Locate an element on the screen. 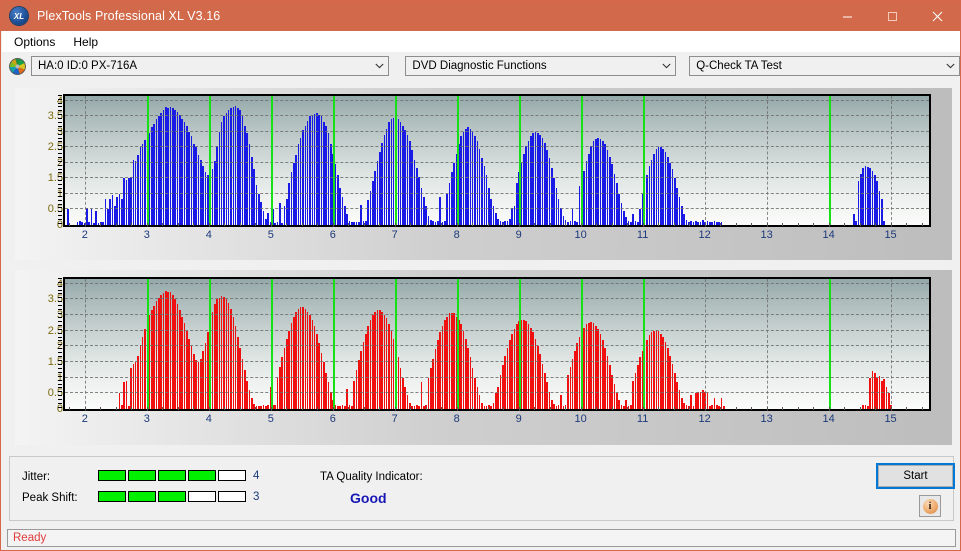 The height and width of the screenshot is (551, 961). x-axis-tick-label: 7 is located at coordinates (394, 235).